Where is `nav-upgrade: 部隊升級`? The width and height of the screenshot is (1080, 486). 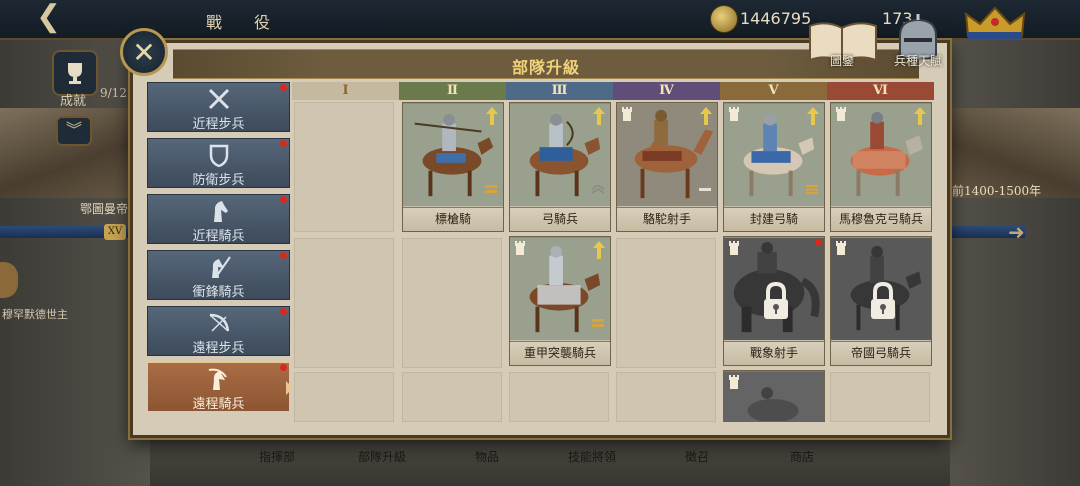
nav-upgrade: 部隊升級 is located at coordinates (382, 456).